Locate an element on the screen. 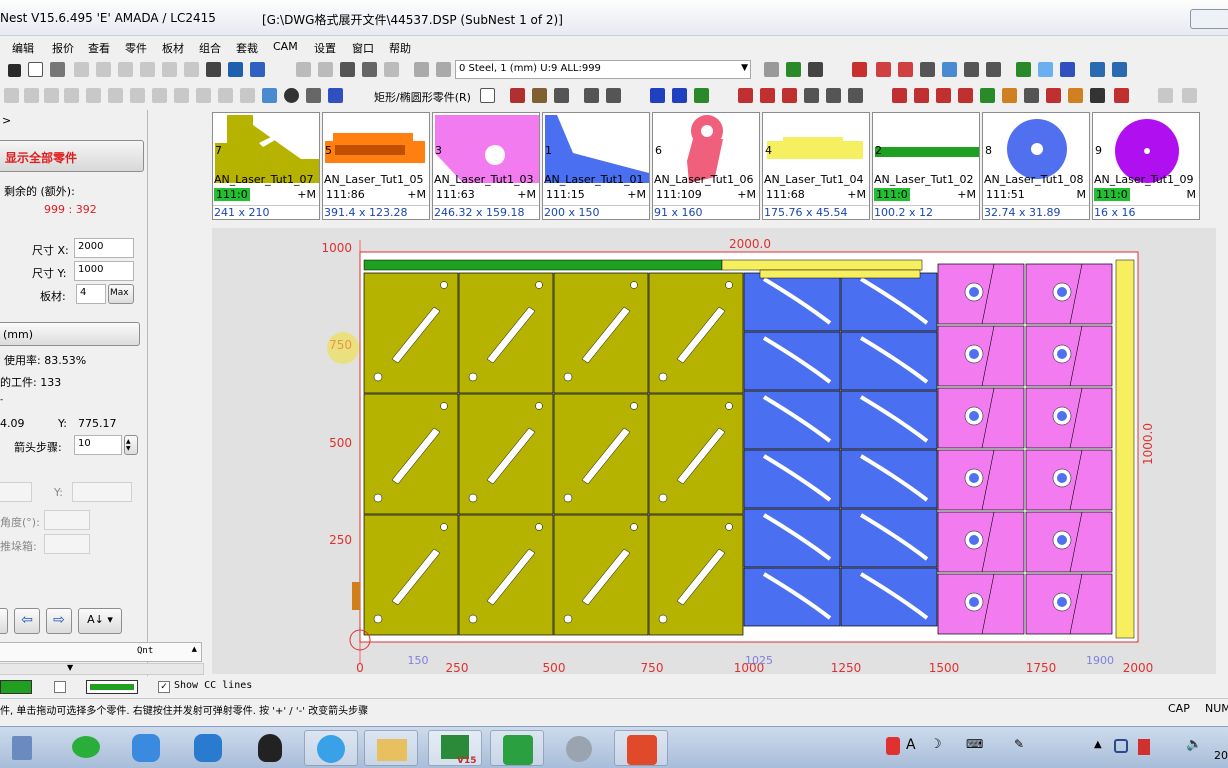  grid-icon is located at coordinates (213, 69).